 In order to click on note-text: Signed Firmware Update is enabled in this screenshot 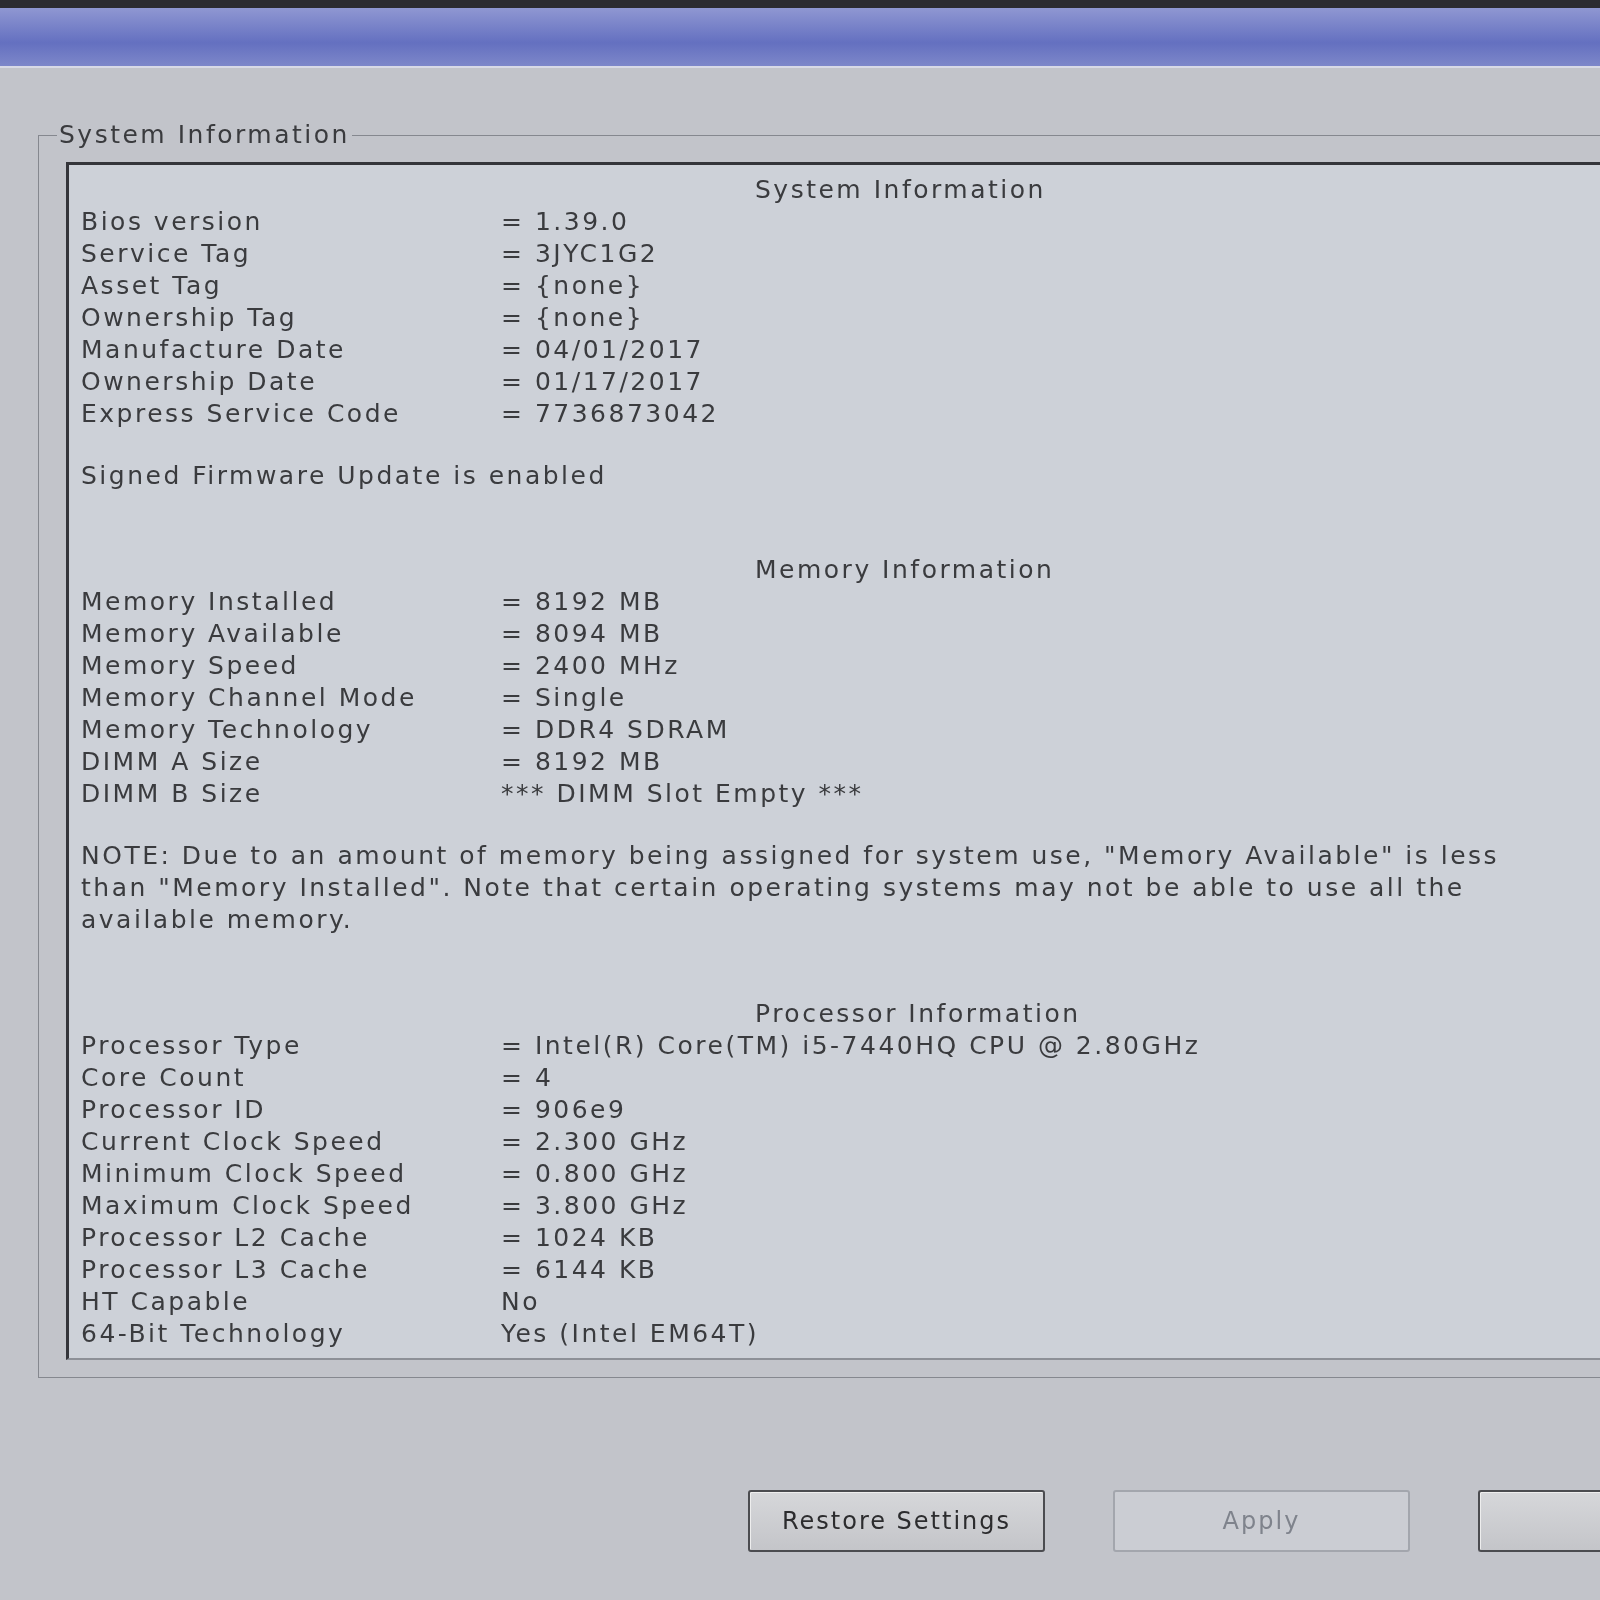, I will do `click(344, 475)`.